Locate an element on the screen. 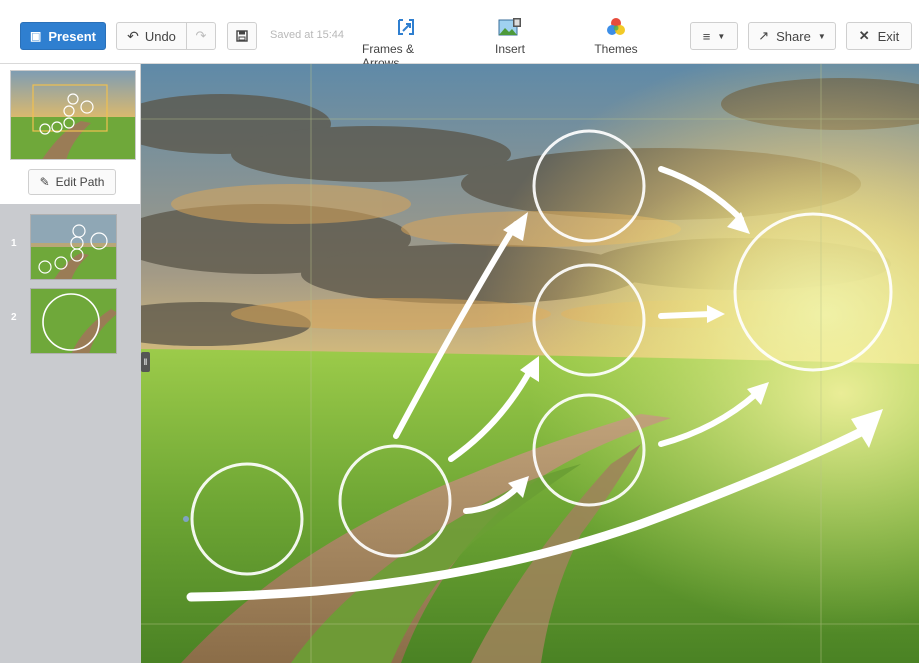 Image resolution: width=919 pixels, height=663 pixels. edit-path-label: Edit Path is located at coordinates (80, 182).